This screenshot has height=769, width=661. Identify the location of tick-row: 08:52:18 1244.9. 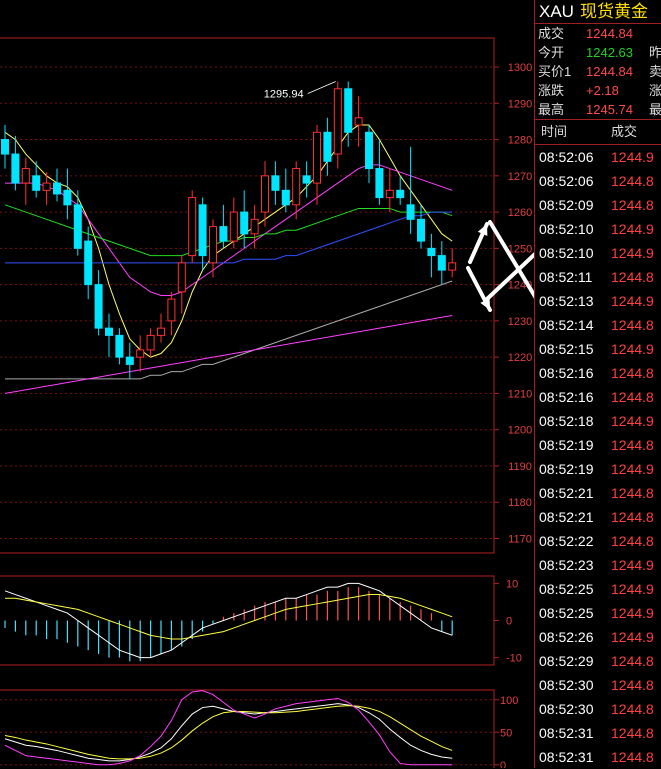
(598, 421).